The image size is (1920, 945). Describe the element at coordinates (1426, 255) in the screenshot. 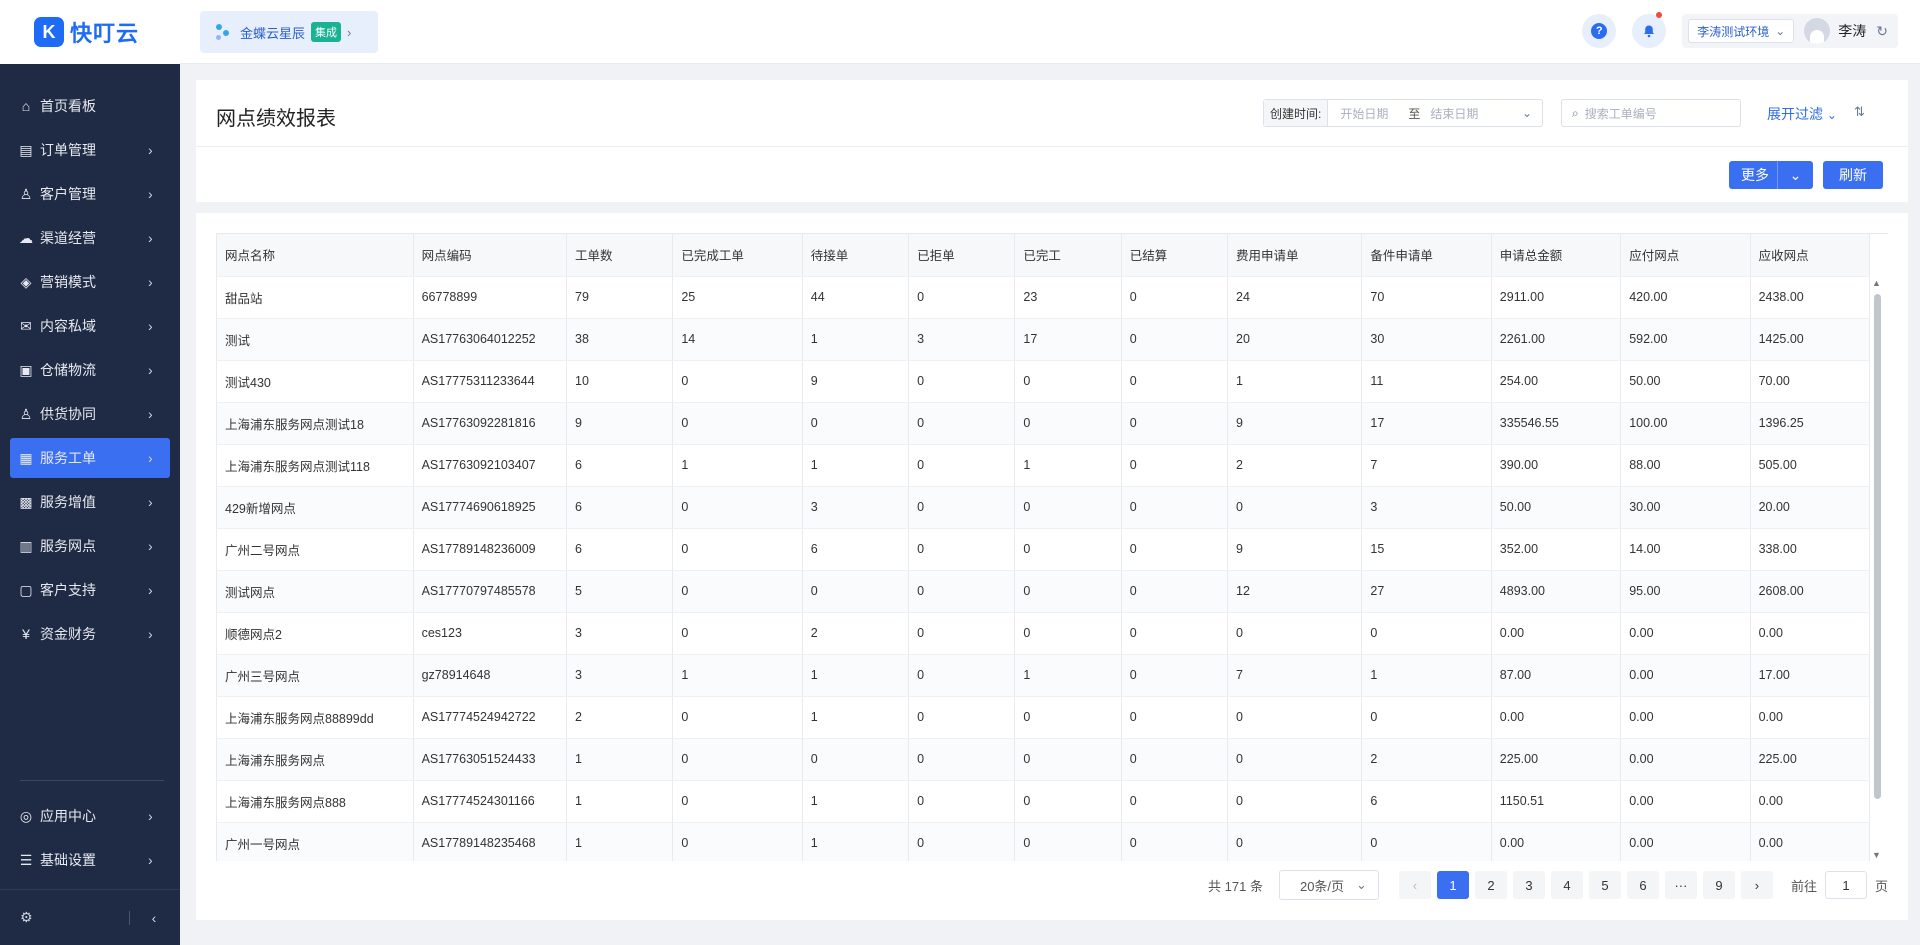

I see `column-header: 备件申请单` at that location.